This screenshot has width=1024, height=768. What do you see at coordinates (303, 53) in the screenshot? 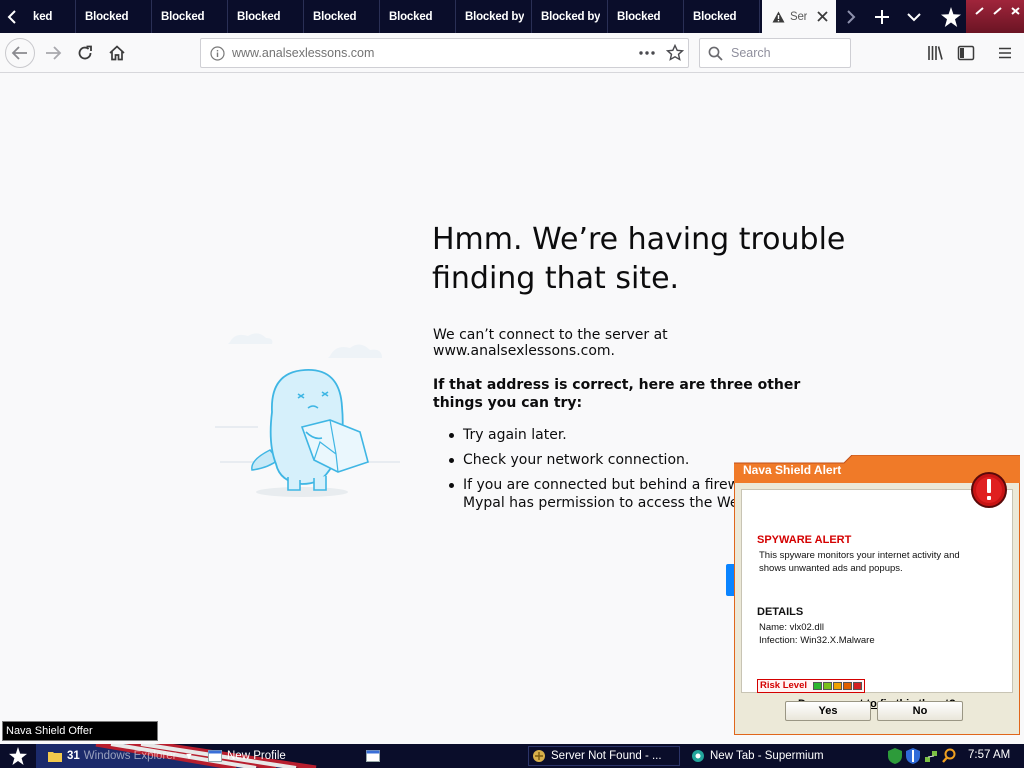
I see `url-text: www.analsexlessons.com` at bounding box center [303, 53].